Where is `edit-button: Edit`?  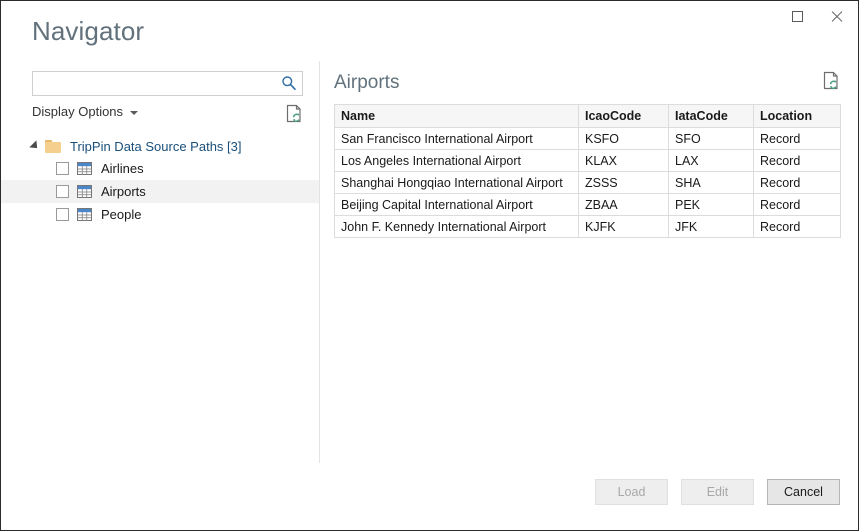 edit-button: Edit is located at coordinates (717, 492).